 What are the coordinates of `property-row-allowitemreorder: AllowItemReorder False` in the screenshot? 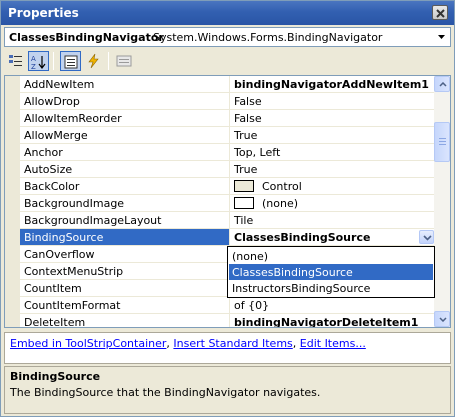 It's located at (227, 118).